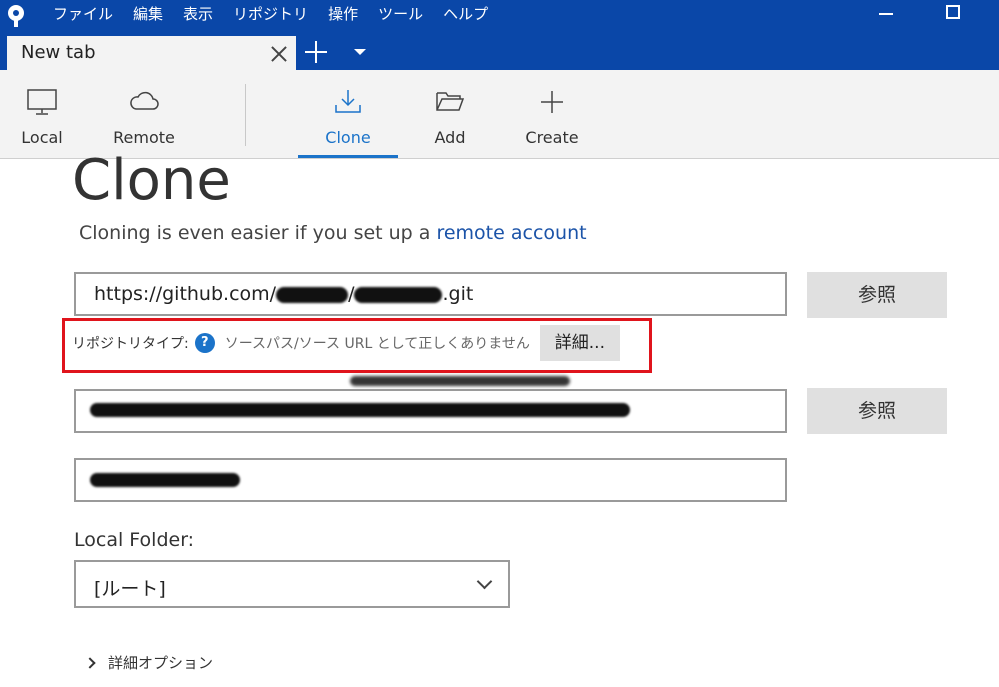 The image size is (999, 687). I want to click on title-bar: ファイル 編集 表示 リポジトリ 操作 ツール ヘルプ, so click(499, 15).